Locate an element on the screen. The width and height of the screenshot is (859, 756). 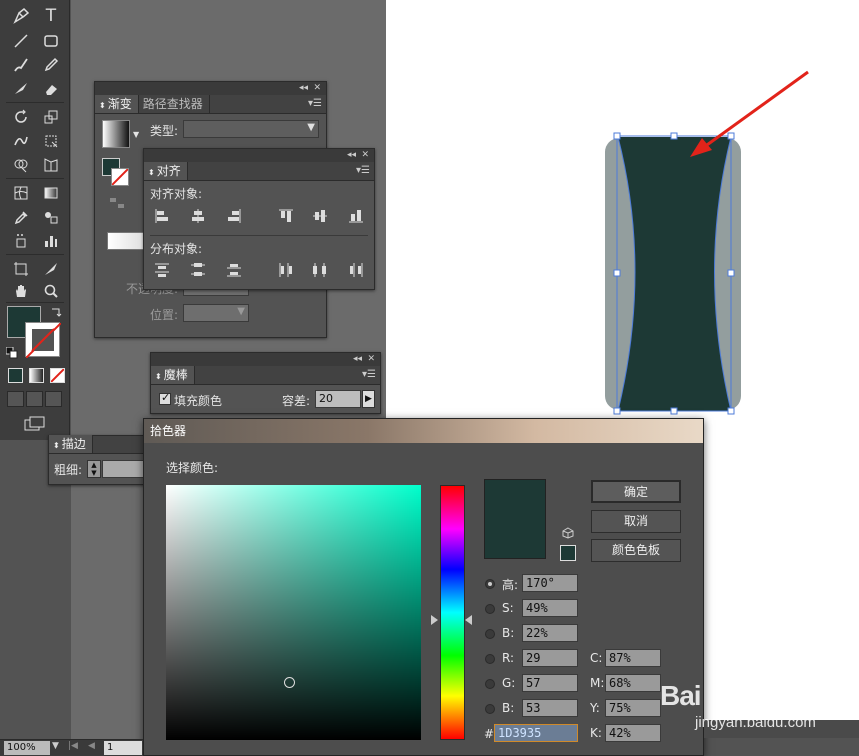
blend-icon is located at coordinates (51, 217).